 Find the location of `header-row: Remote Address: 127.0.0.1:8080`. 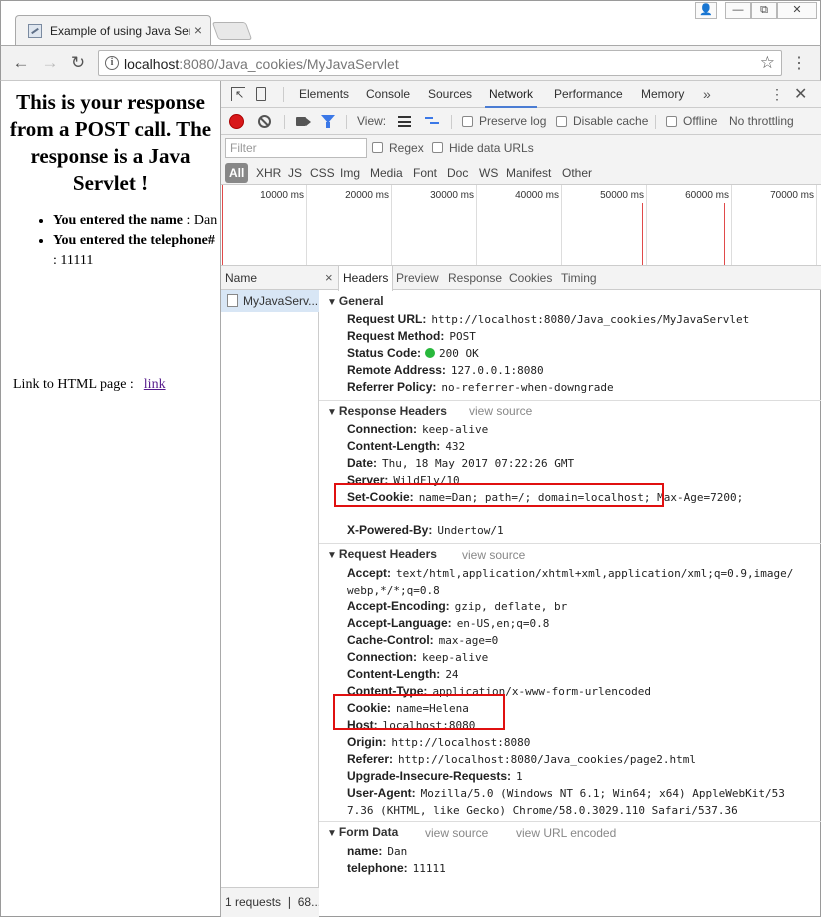

header-row: Remote Address: 127.0.0.1:8080 is located at coordinates (445, 370).